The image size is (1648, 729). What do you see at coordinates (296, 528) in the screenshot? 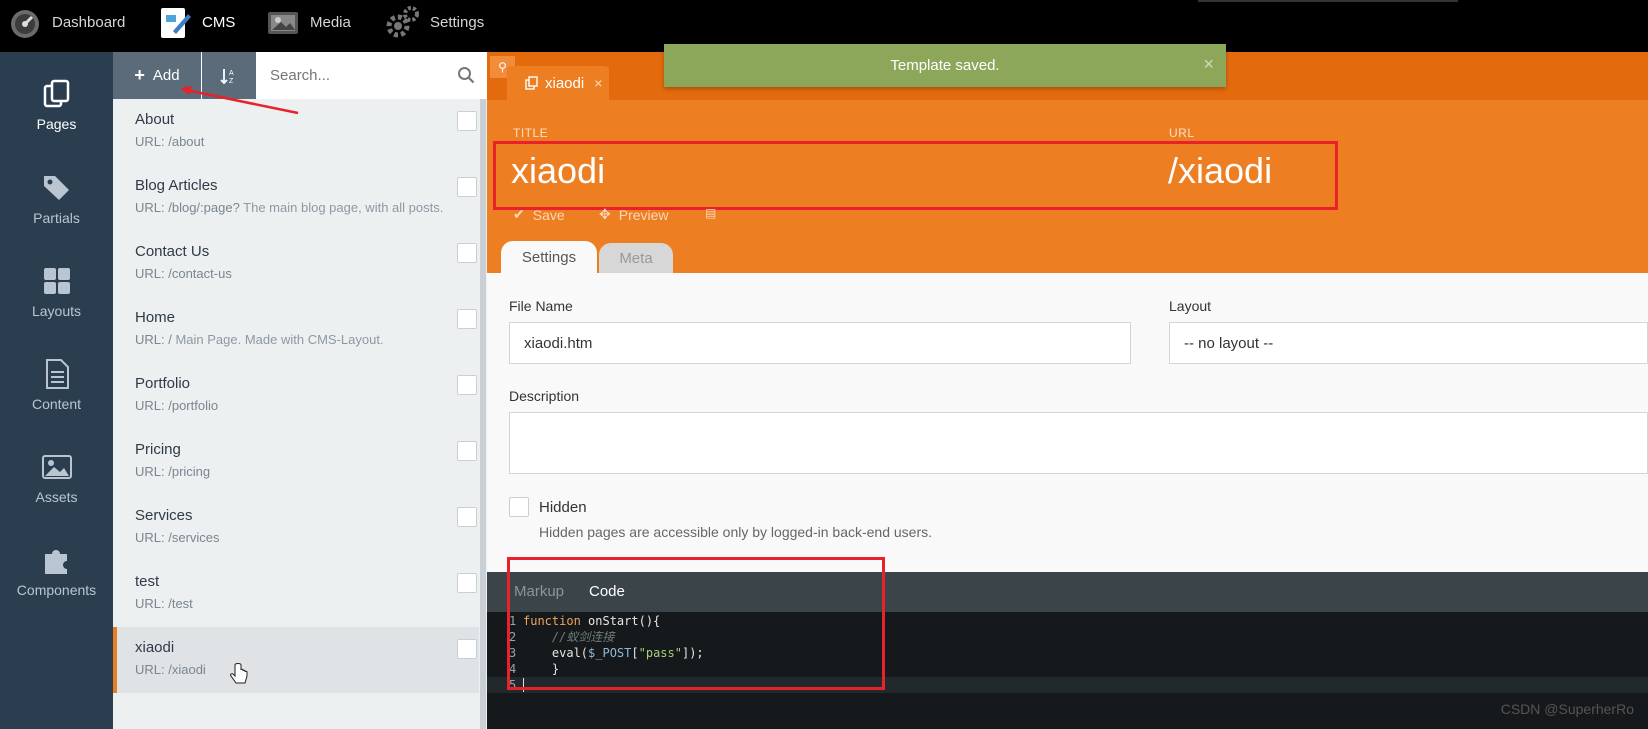
I see `page-list-item: Services URL: /services` at bounding box center [296, 528].